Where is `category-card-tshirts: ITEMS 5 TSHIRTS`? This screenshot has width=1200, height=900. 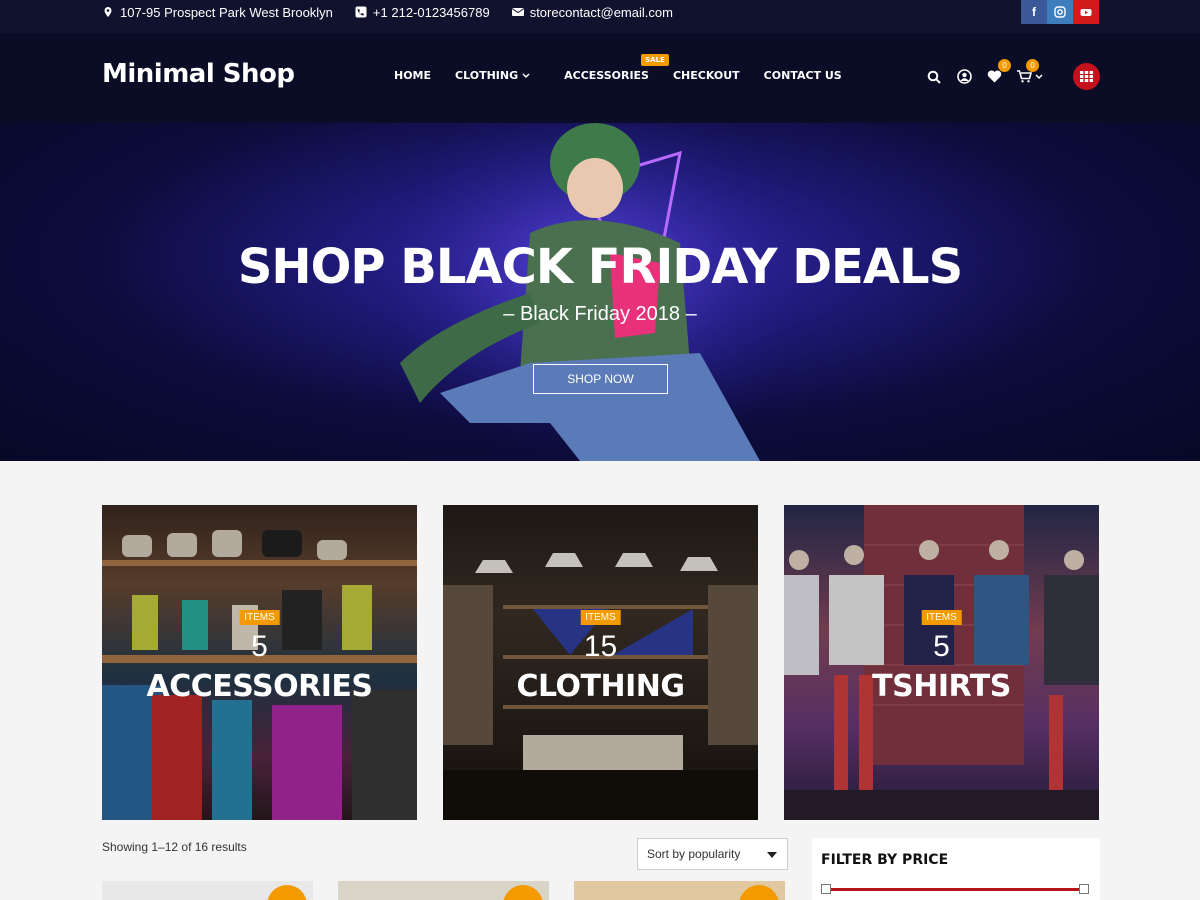
category-card-tshirts: ITEMS 5 TSHIRTS is located at coordinates (941, 662).